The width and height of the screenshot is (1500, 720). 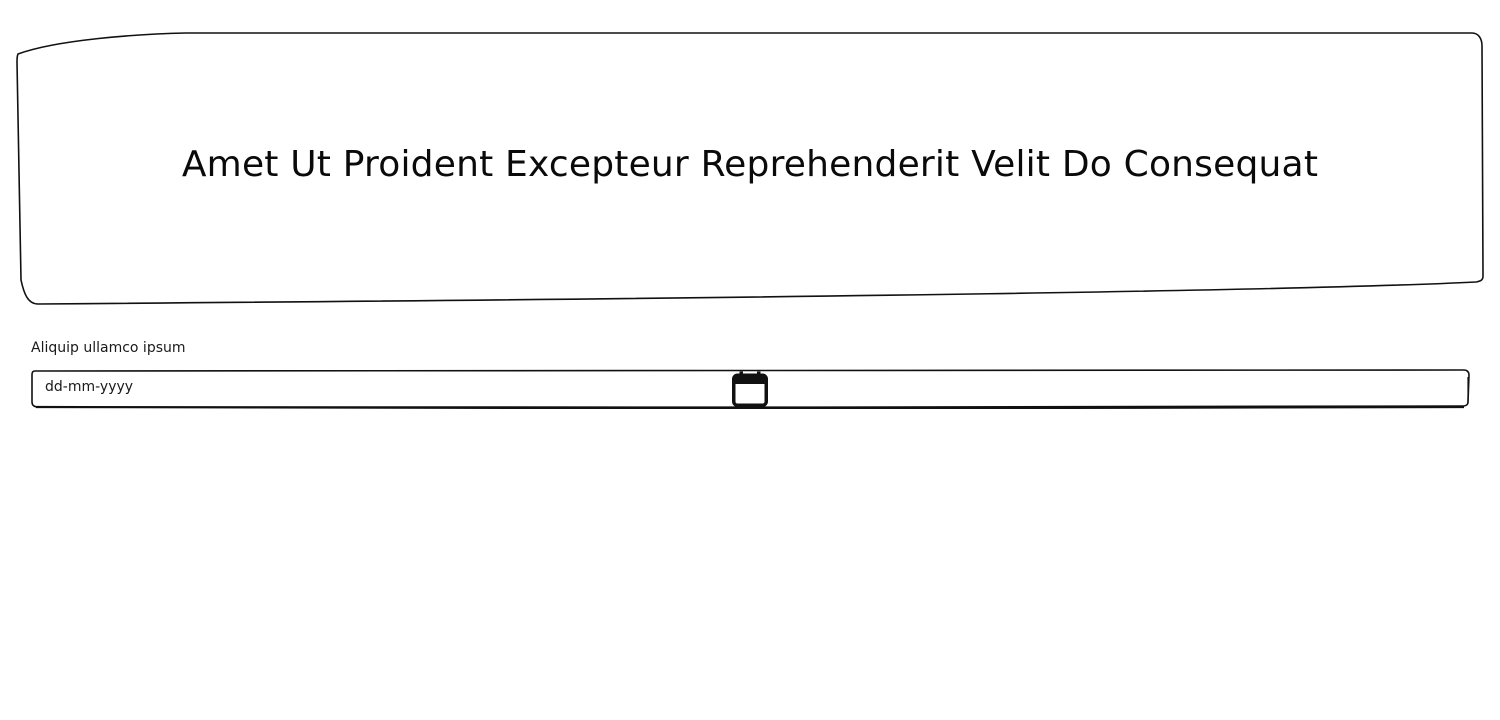 I want to click on date-input: dd-mm-yyyy, so click(x=750, y=389).